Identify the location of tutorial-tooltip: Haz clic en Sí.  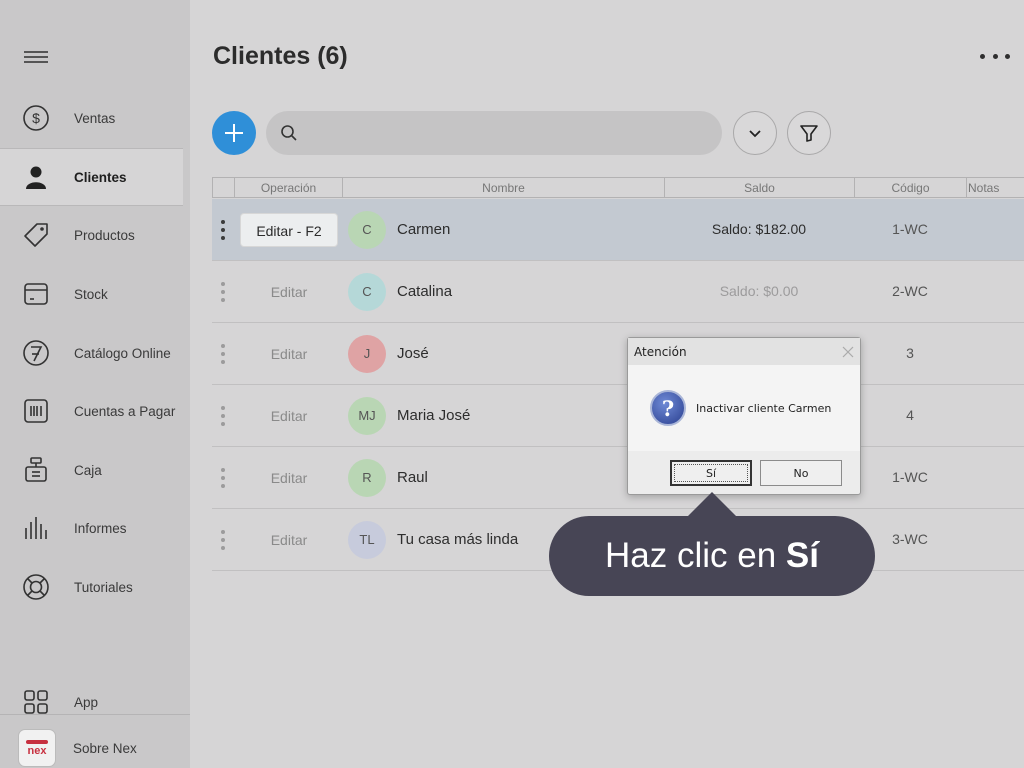
(712, 556).